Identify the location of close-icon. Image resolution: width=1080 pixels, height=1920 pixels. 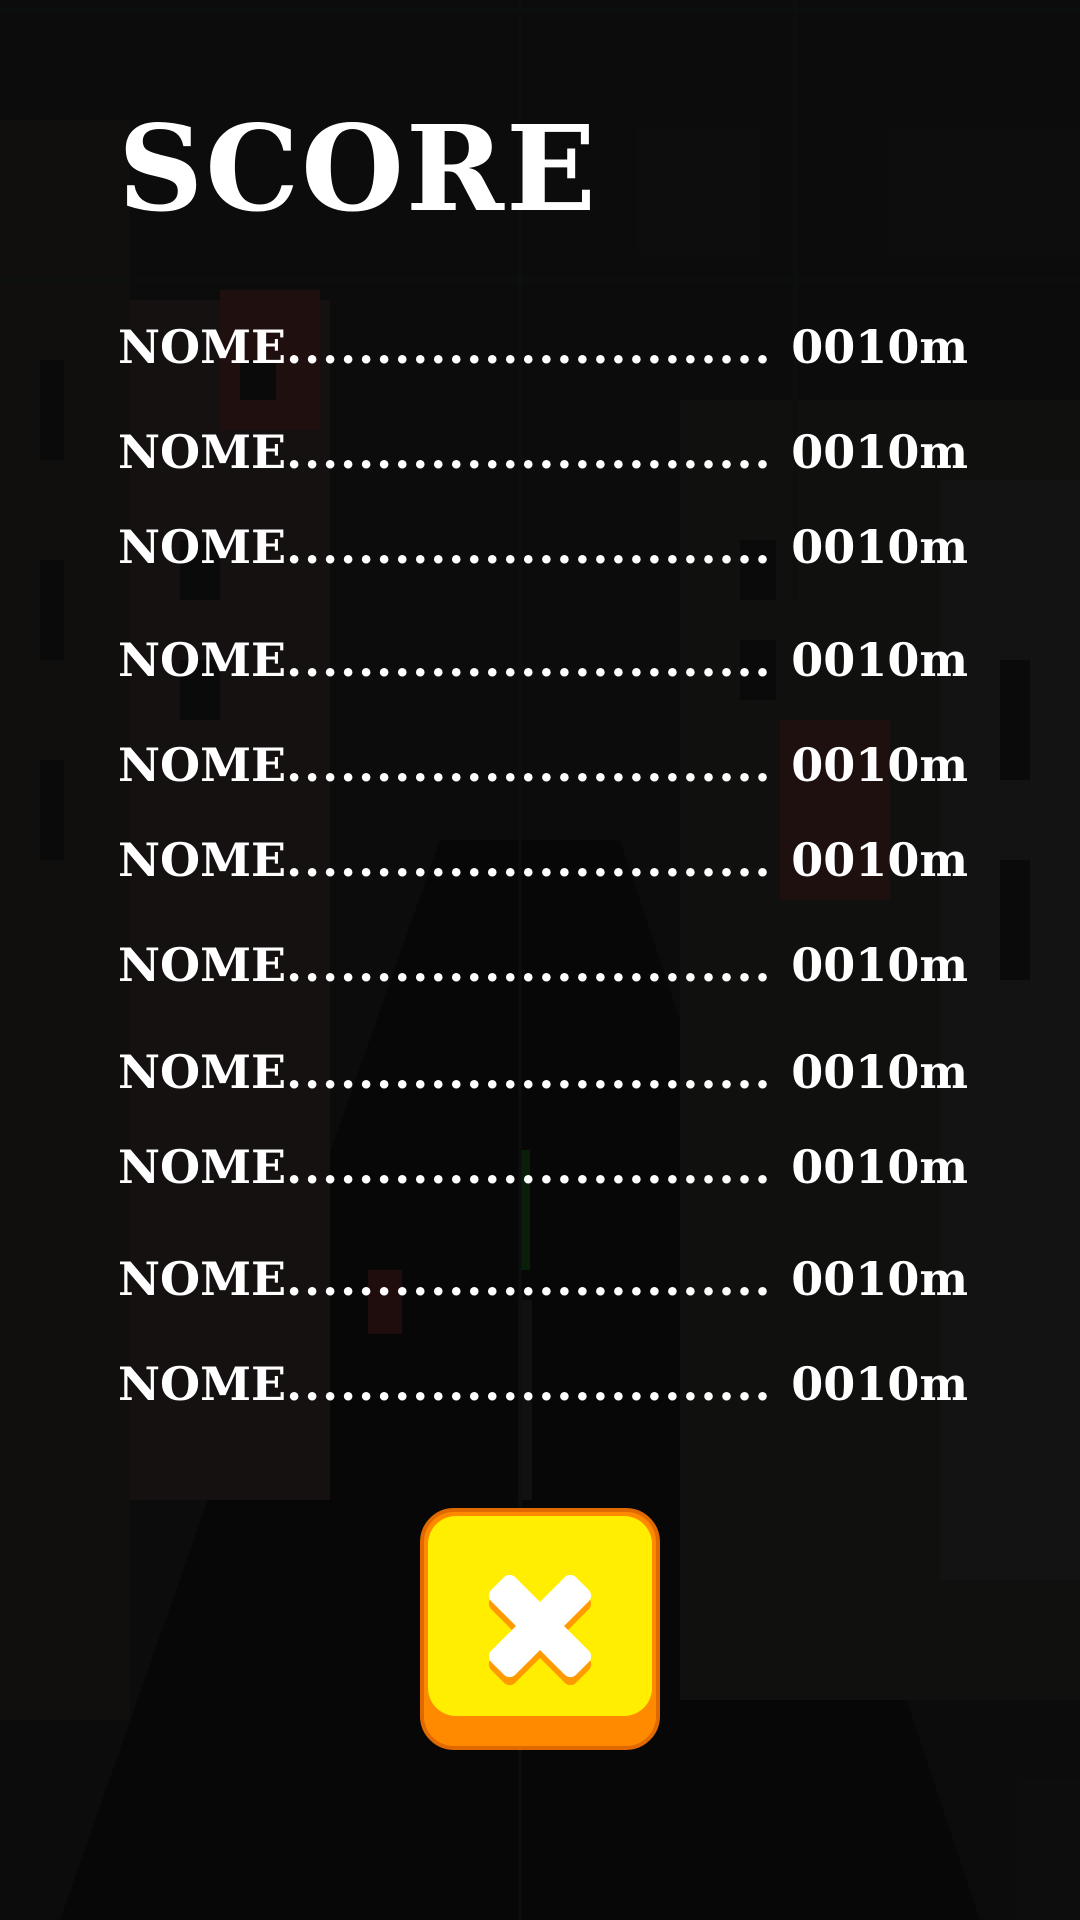
(540, 1630).